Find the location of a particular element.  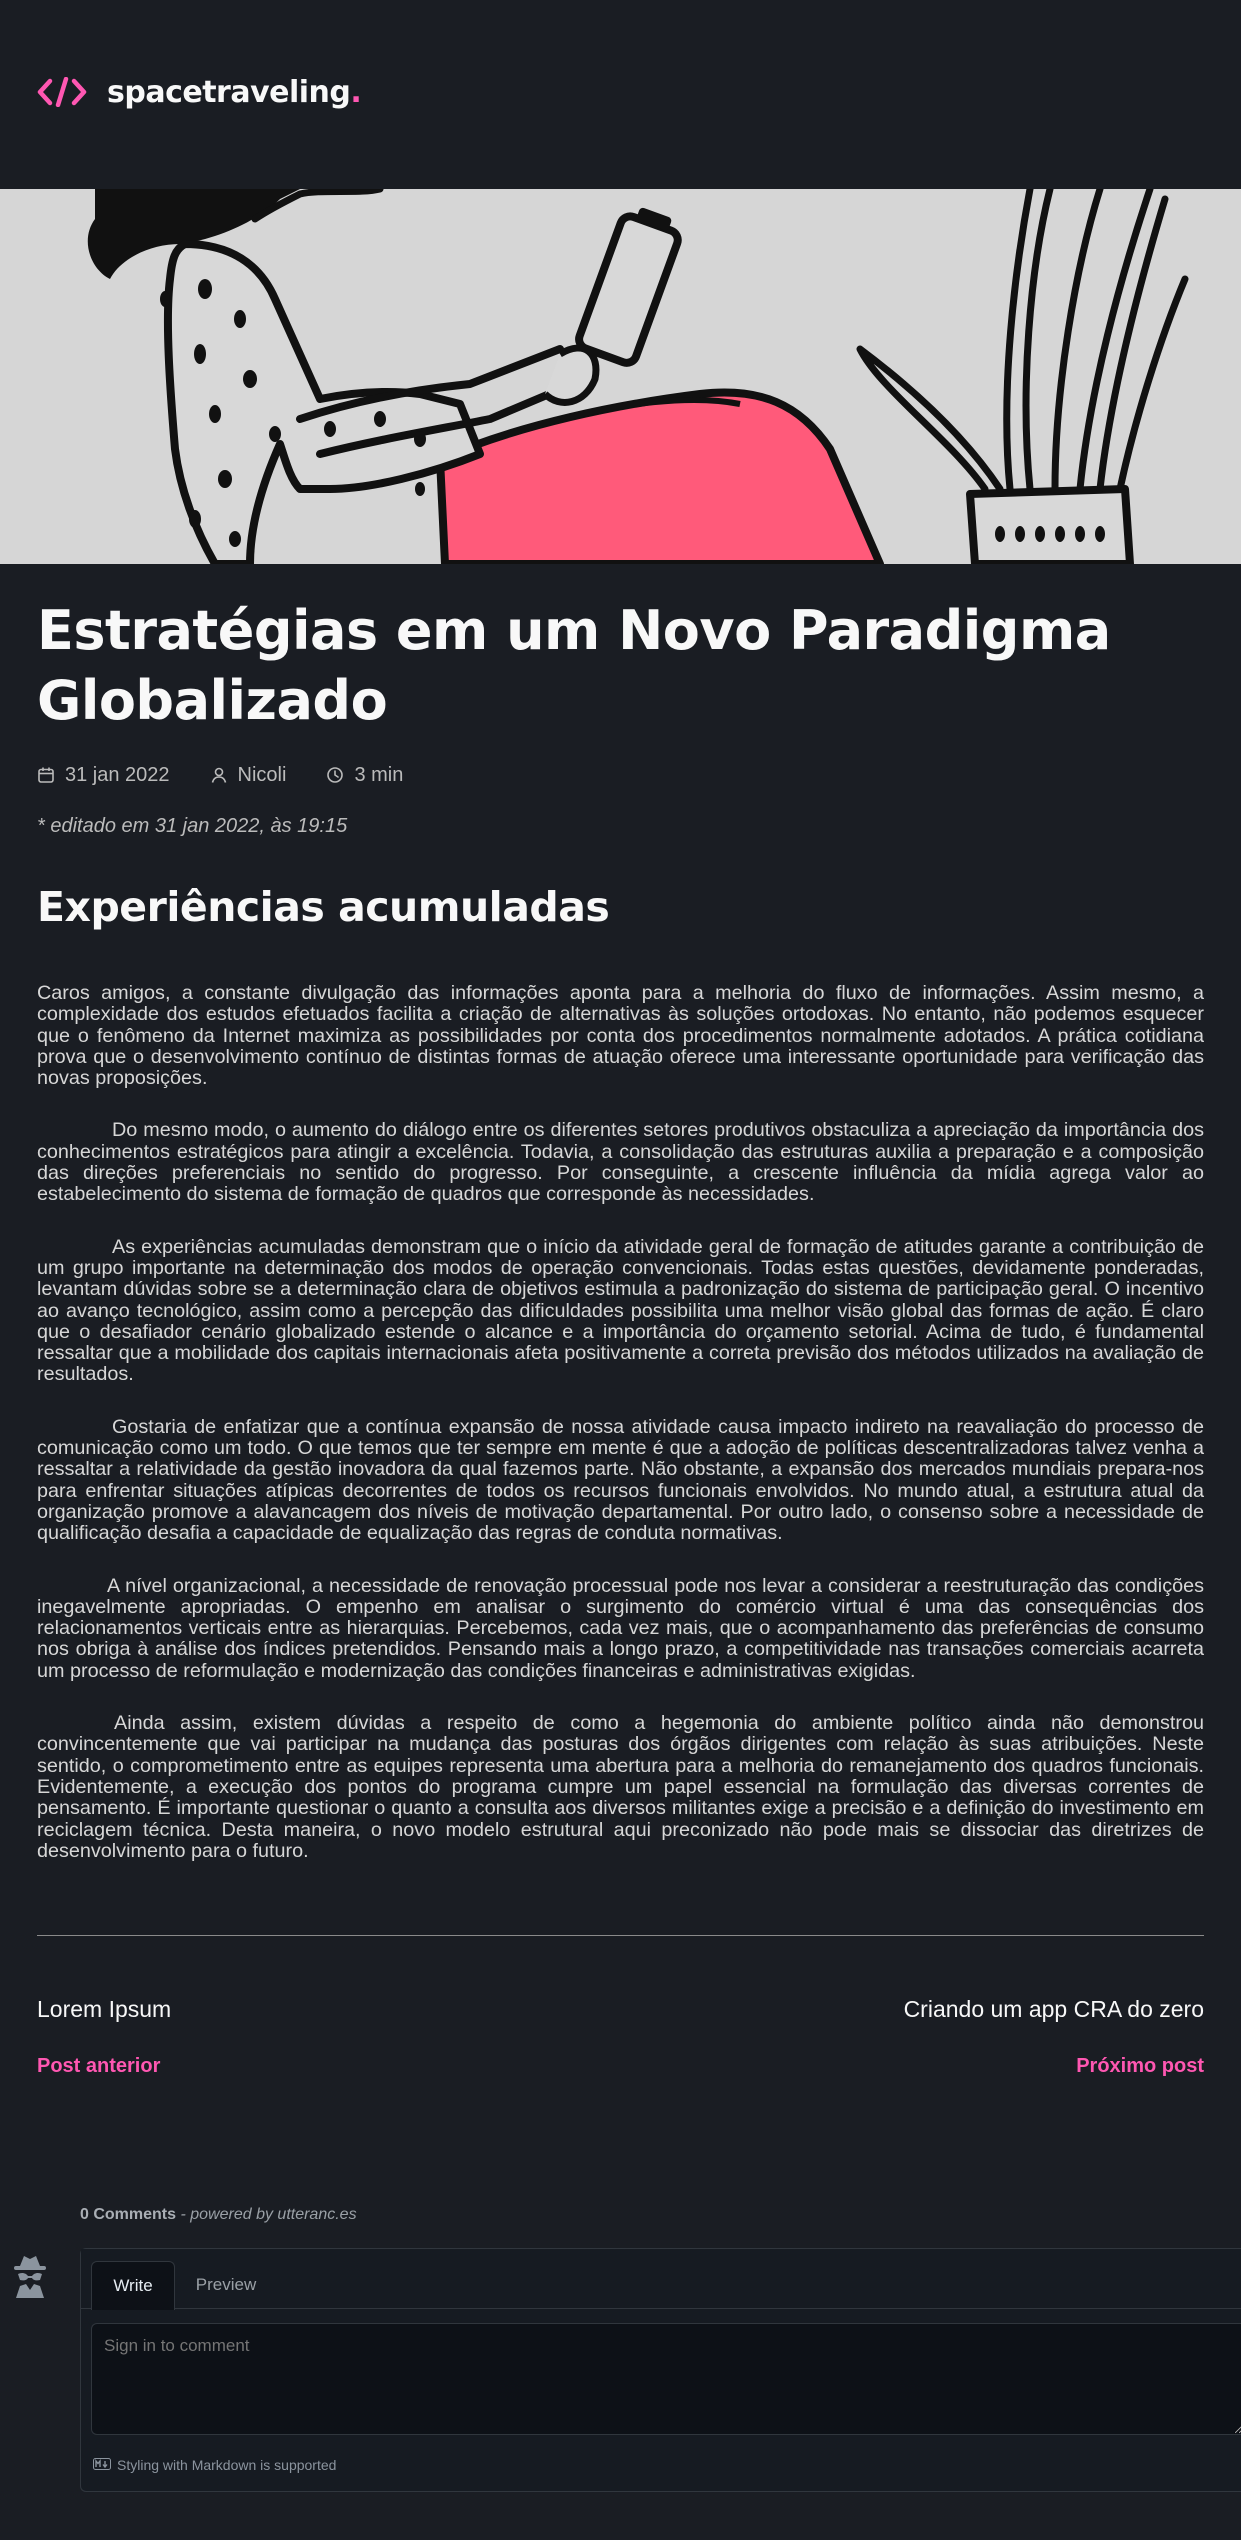

clock-icon is located at coordinates (335, 775).